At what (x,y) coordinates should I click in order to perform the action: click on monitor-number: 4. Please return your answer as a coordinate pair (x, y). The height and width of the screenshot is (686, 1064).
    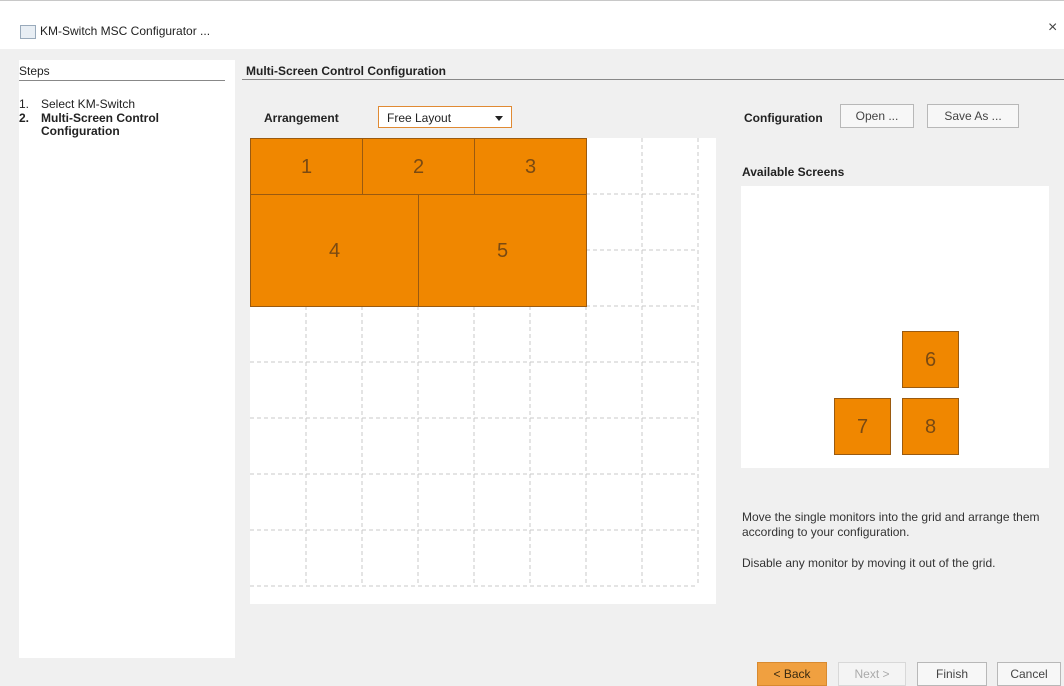
    Looking at the image, I should click on (334, 251).